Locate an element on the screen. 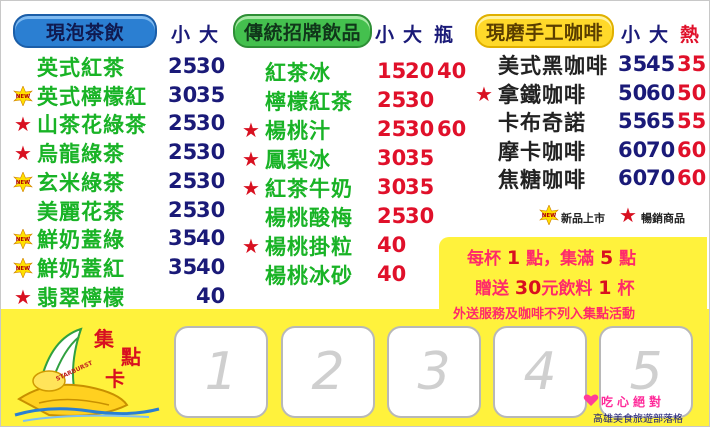 The height and width of the screenshot is (427, 710). menu-item: ★ 紅茶牛奶 is located at coordinates (297, 188).